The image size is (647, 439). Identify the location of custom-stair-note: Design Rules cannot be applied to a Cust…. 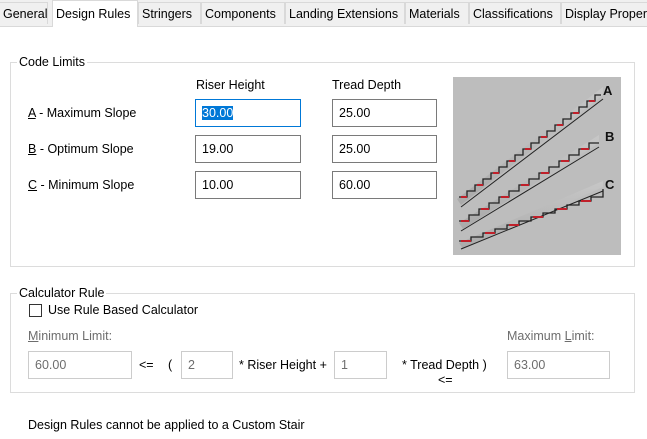
(166, 425).